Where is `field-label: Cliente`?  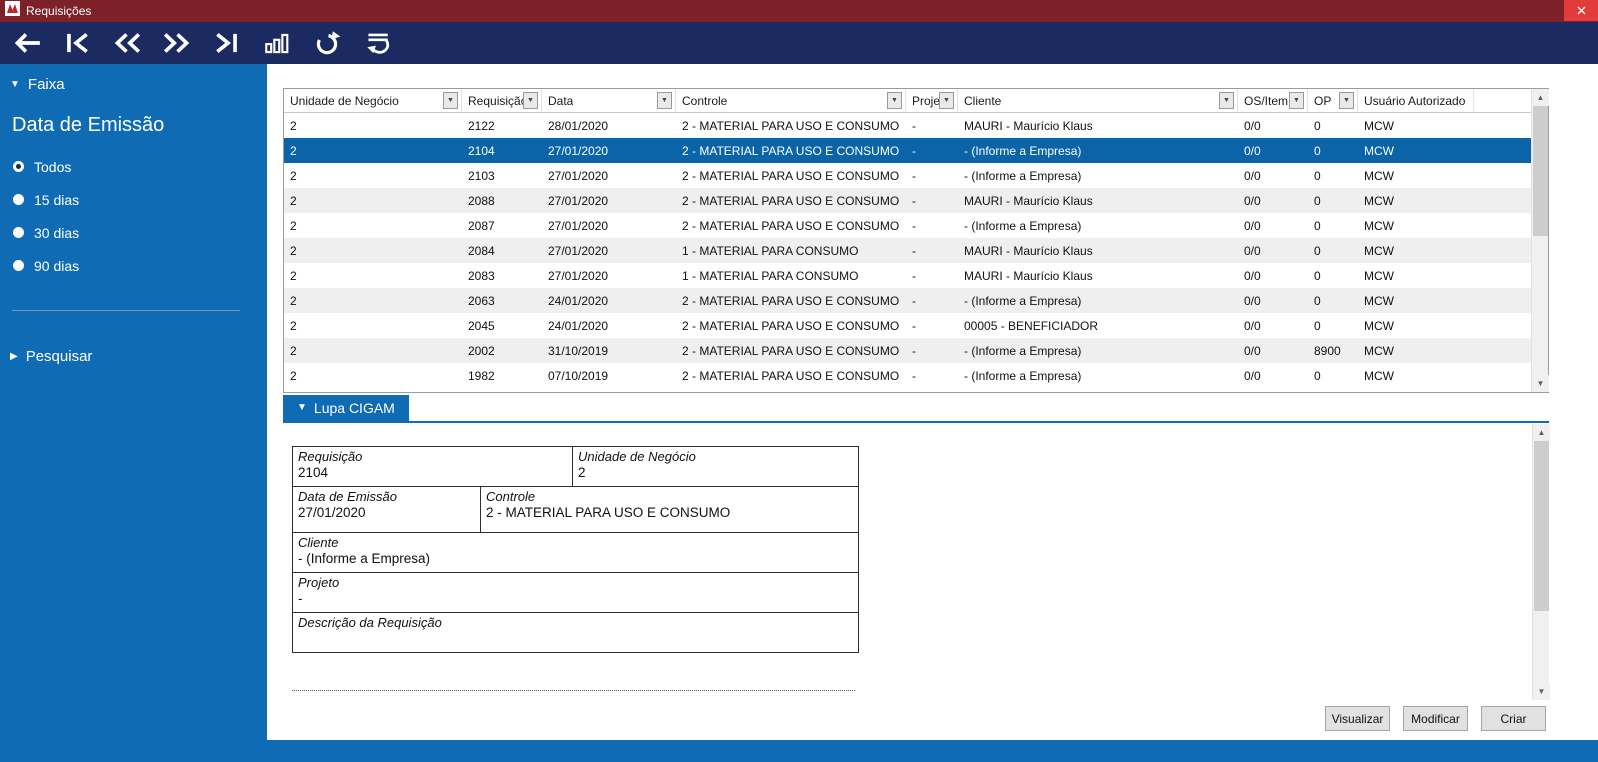
field-label: Cliente is located at coordinates (318, 542).